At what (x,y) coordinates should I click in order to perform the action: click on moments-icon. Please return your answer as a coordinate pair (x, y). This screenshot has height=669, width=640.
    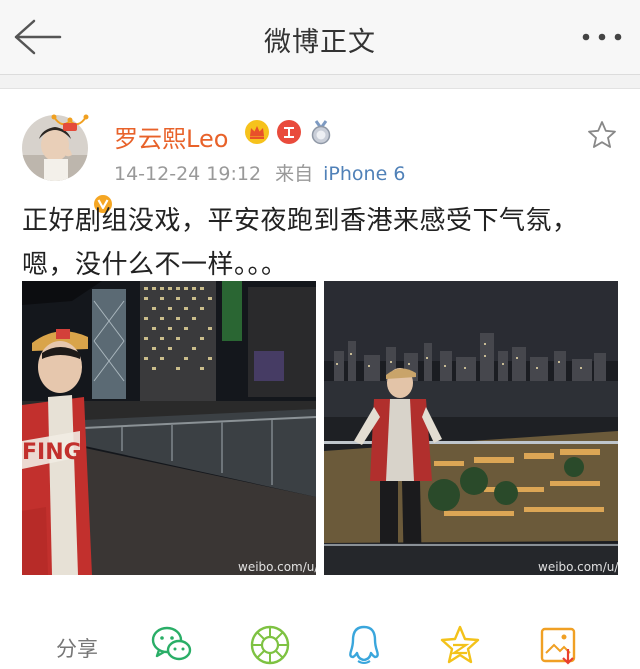
    Looking at the image, I should click on (270, 645).